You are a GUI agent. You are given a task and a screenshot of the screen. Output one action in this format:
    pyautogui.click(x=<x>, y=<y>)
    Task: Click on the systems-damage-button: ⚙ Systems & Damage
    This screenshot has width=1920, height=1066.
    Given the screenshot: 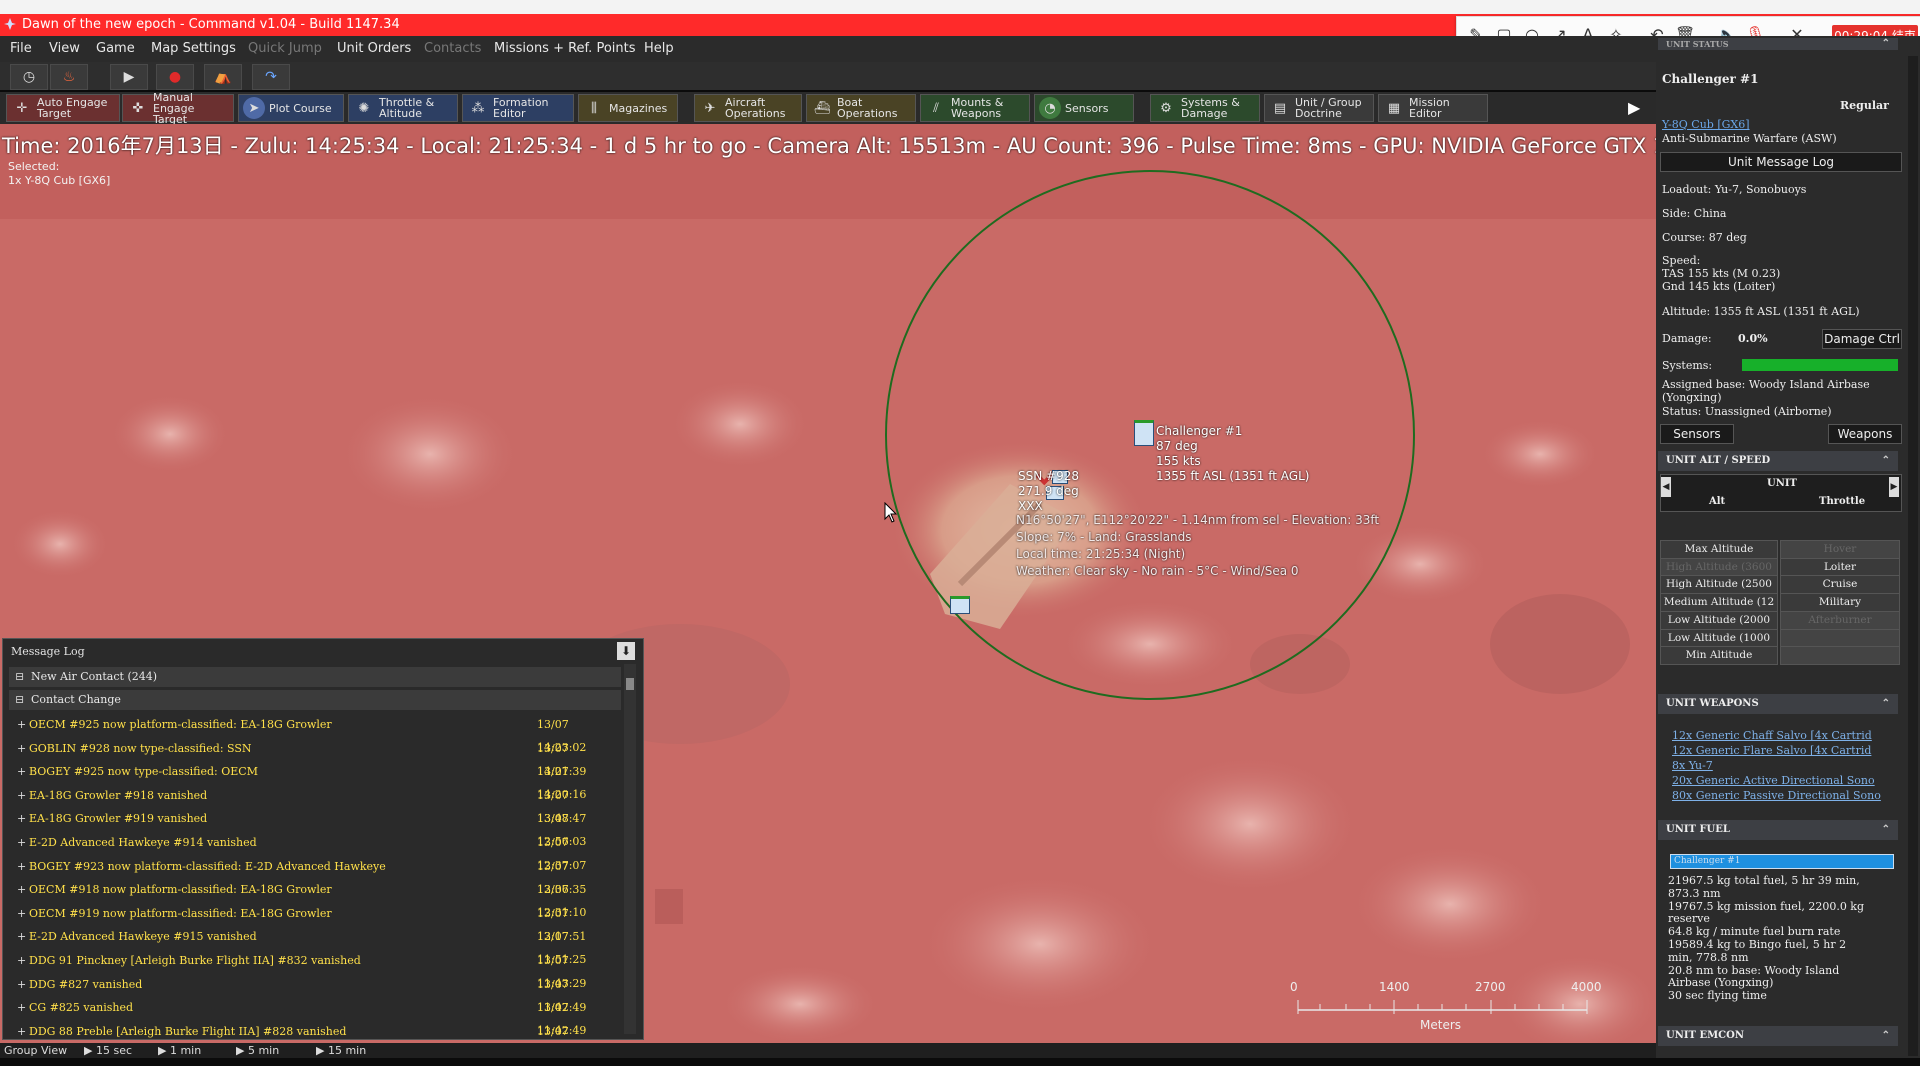 What is the action you would take?
    pyautogui.click(x=1205, y=108)
    